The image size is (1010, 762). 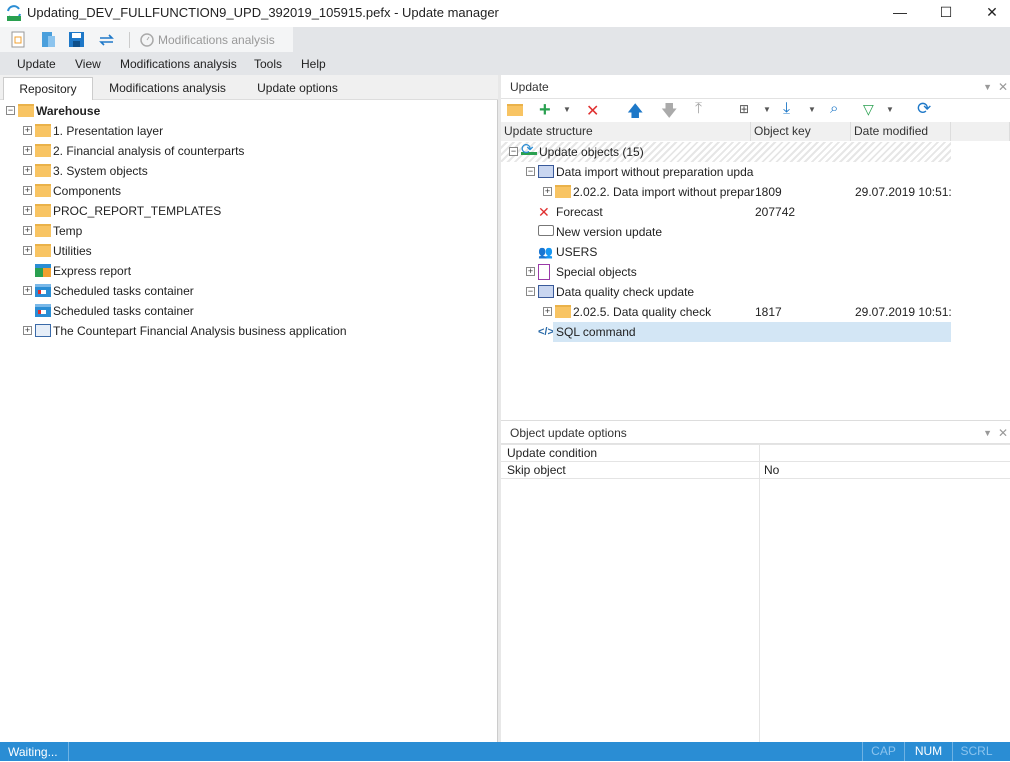 What do you see at coordinates (249, 151) in the screenshot?
I see `tree-item: +2. Financial analysis of counterparts` at bounding box center [249, 151].